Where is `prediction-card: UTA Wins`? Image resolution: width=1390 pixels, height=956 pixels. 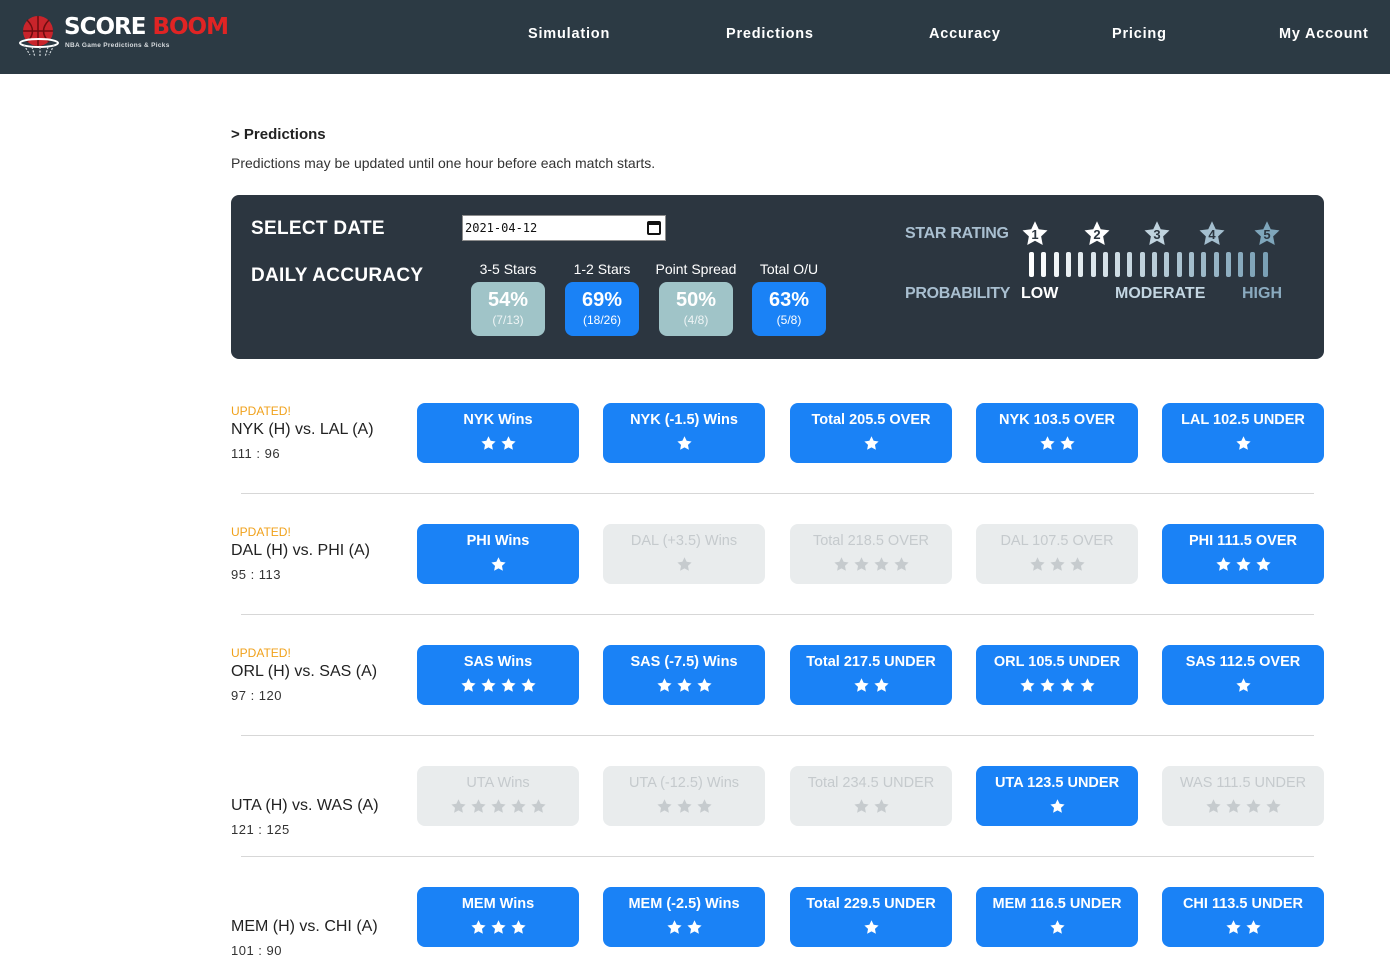 prediction-card: UTA Wins is located at coordinates (498, 796).